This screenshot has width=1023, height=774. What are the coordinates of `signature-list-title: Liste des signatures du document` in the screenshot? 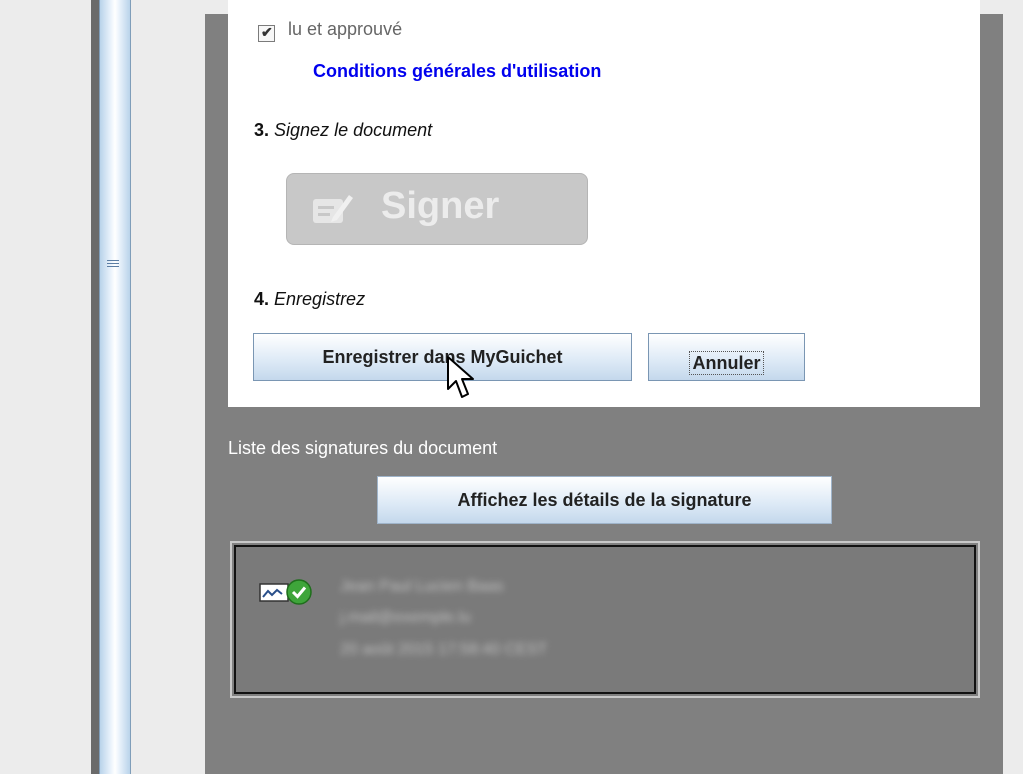 It's located at (363, 448).